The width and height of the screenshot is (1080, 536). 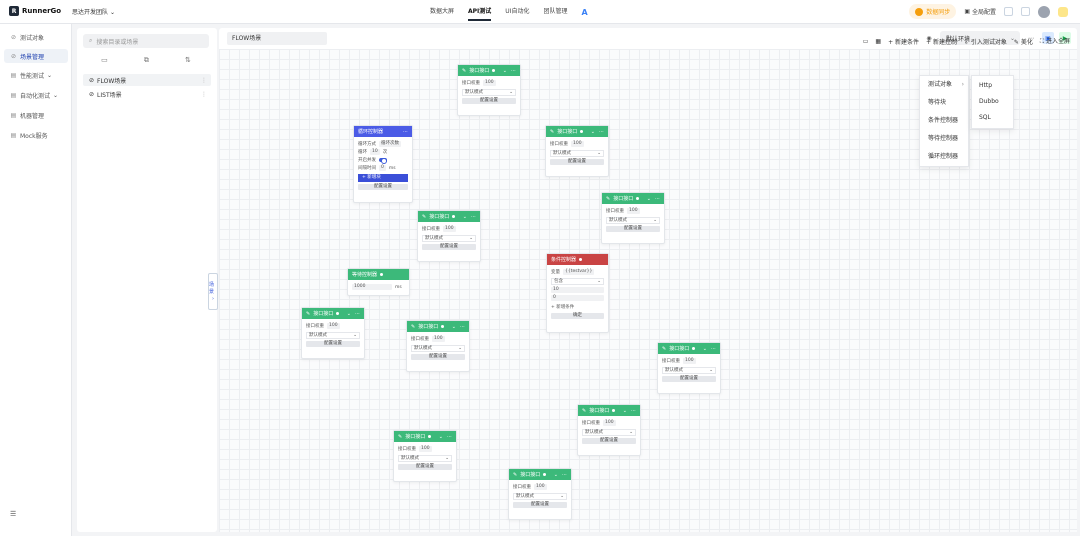 What do you see at coordinates (944, 139) in the screenshot?
I see `menu-item-wait-controller: 等待控制器` at bounding box center [944, 139].